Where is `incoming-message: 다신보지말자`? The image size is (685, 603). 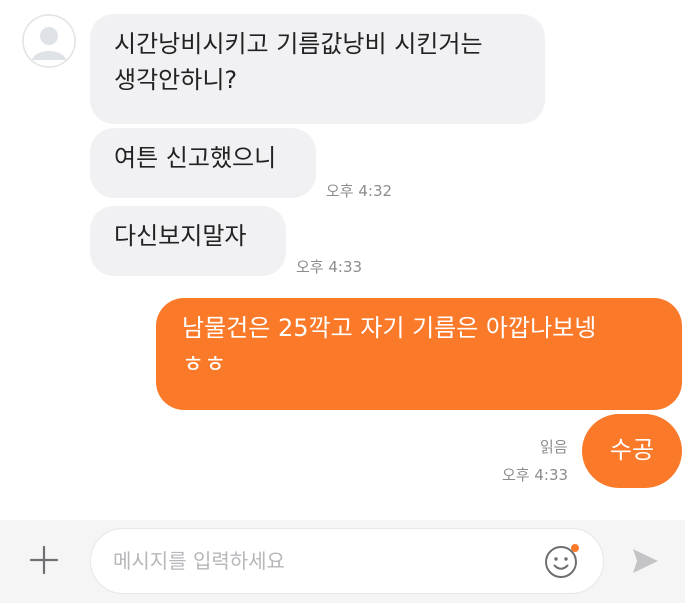
incoming-message: 다신보지말자 is located at coordinates (188, 241).